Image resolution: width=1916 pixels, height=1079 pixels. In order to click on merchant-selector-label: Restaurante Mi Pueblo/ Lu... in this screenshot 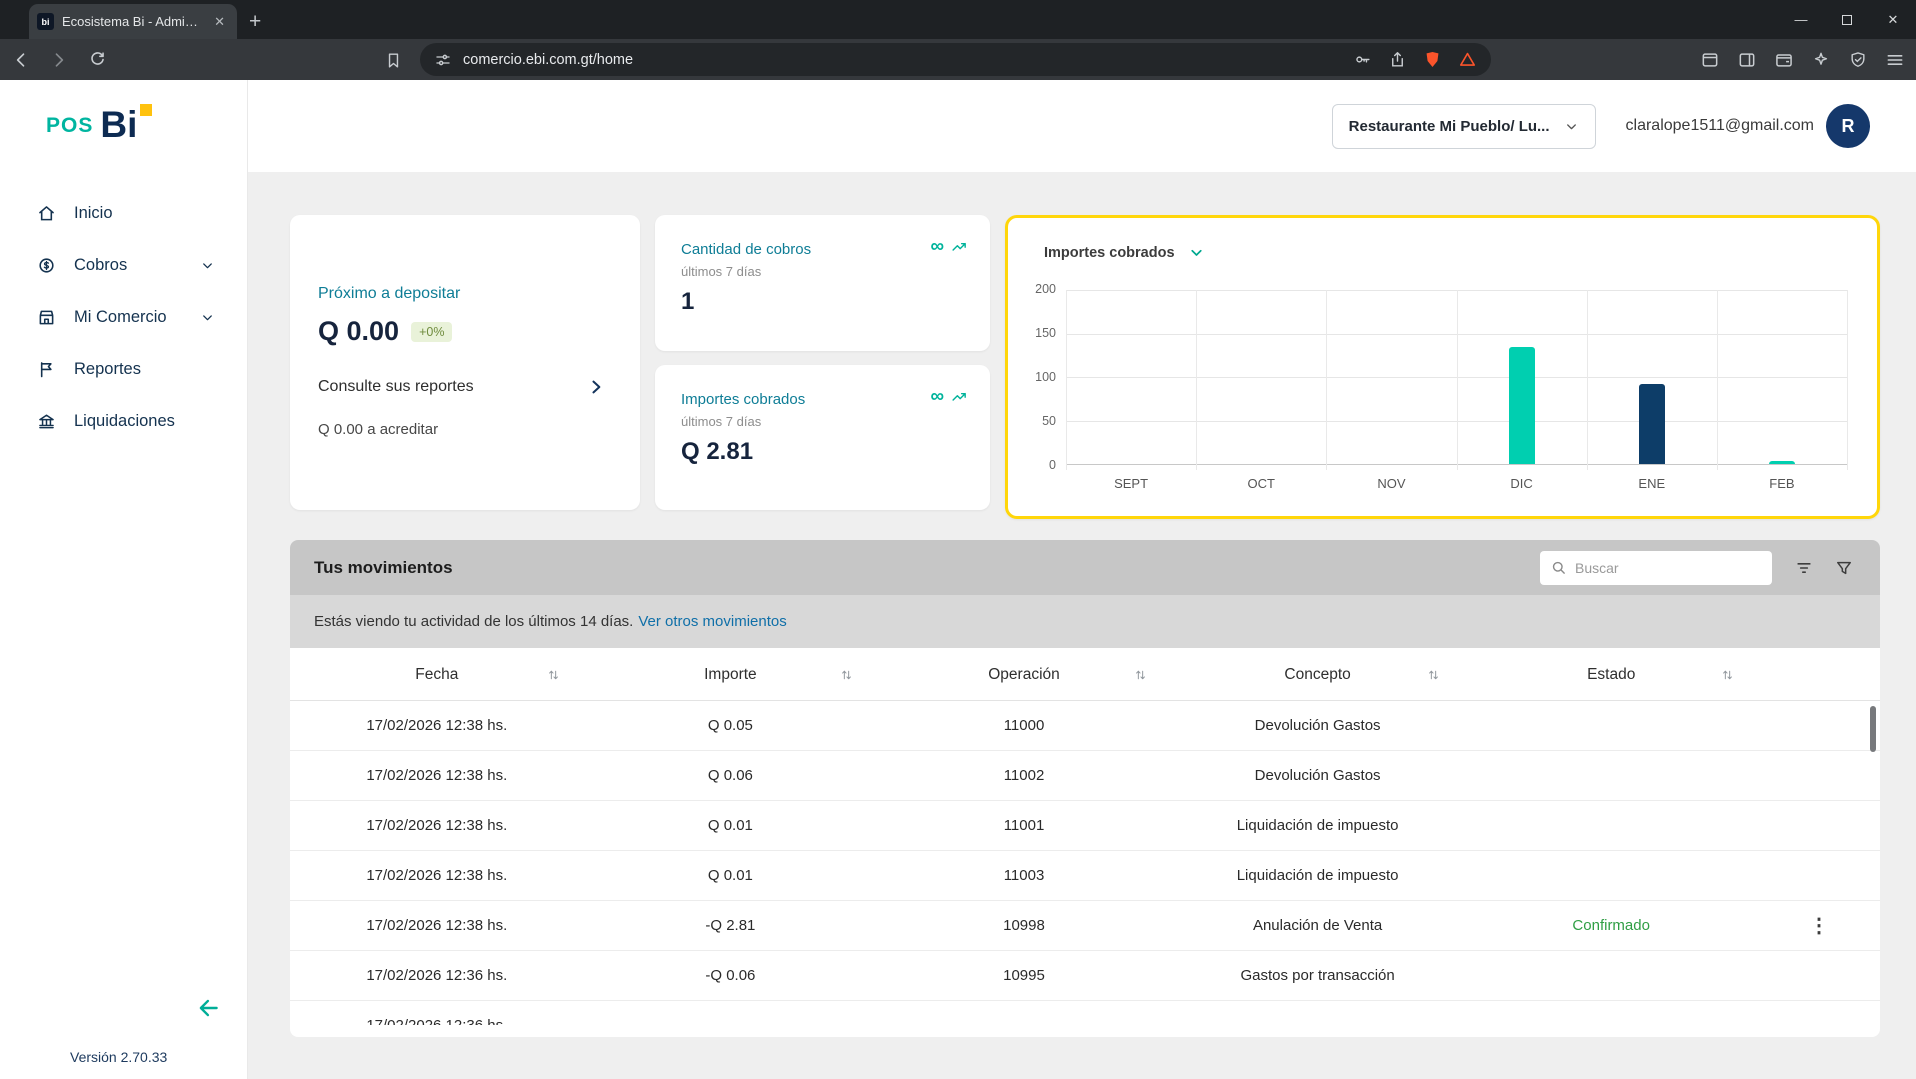, I will do `click(1449, 126)`.